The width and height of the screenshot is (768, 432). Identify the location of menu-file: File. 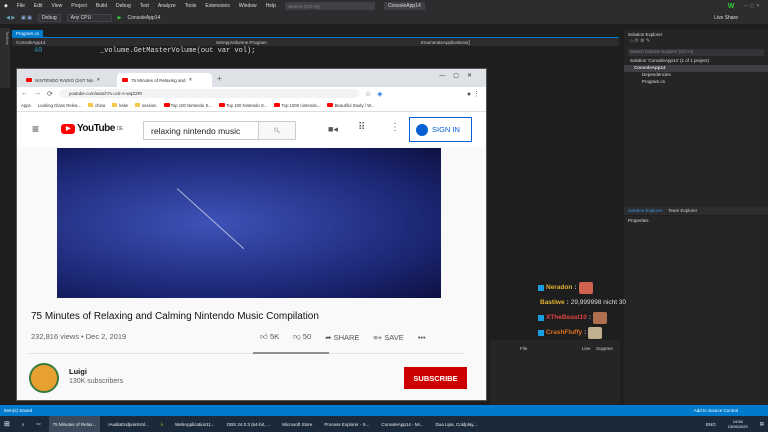
(21, 6).